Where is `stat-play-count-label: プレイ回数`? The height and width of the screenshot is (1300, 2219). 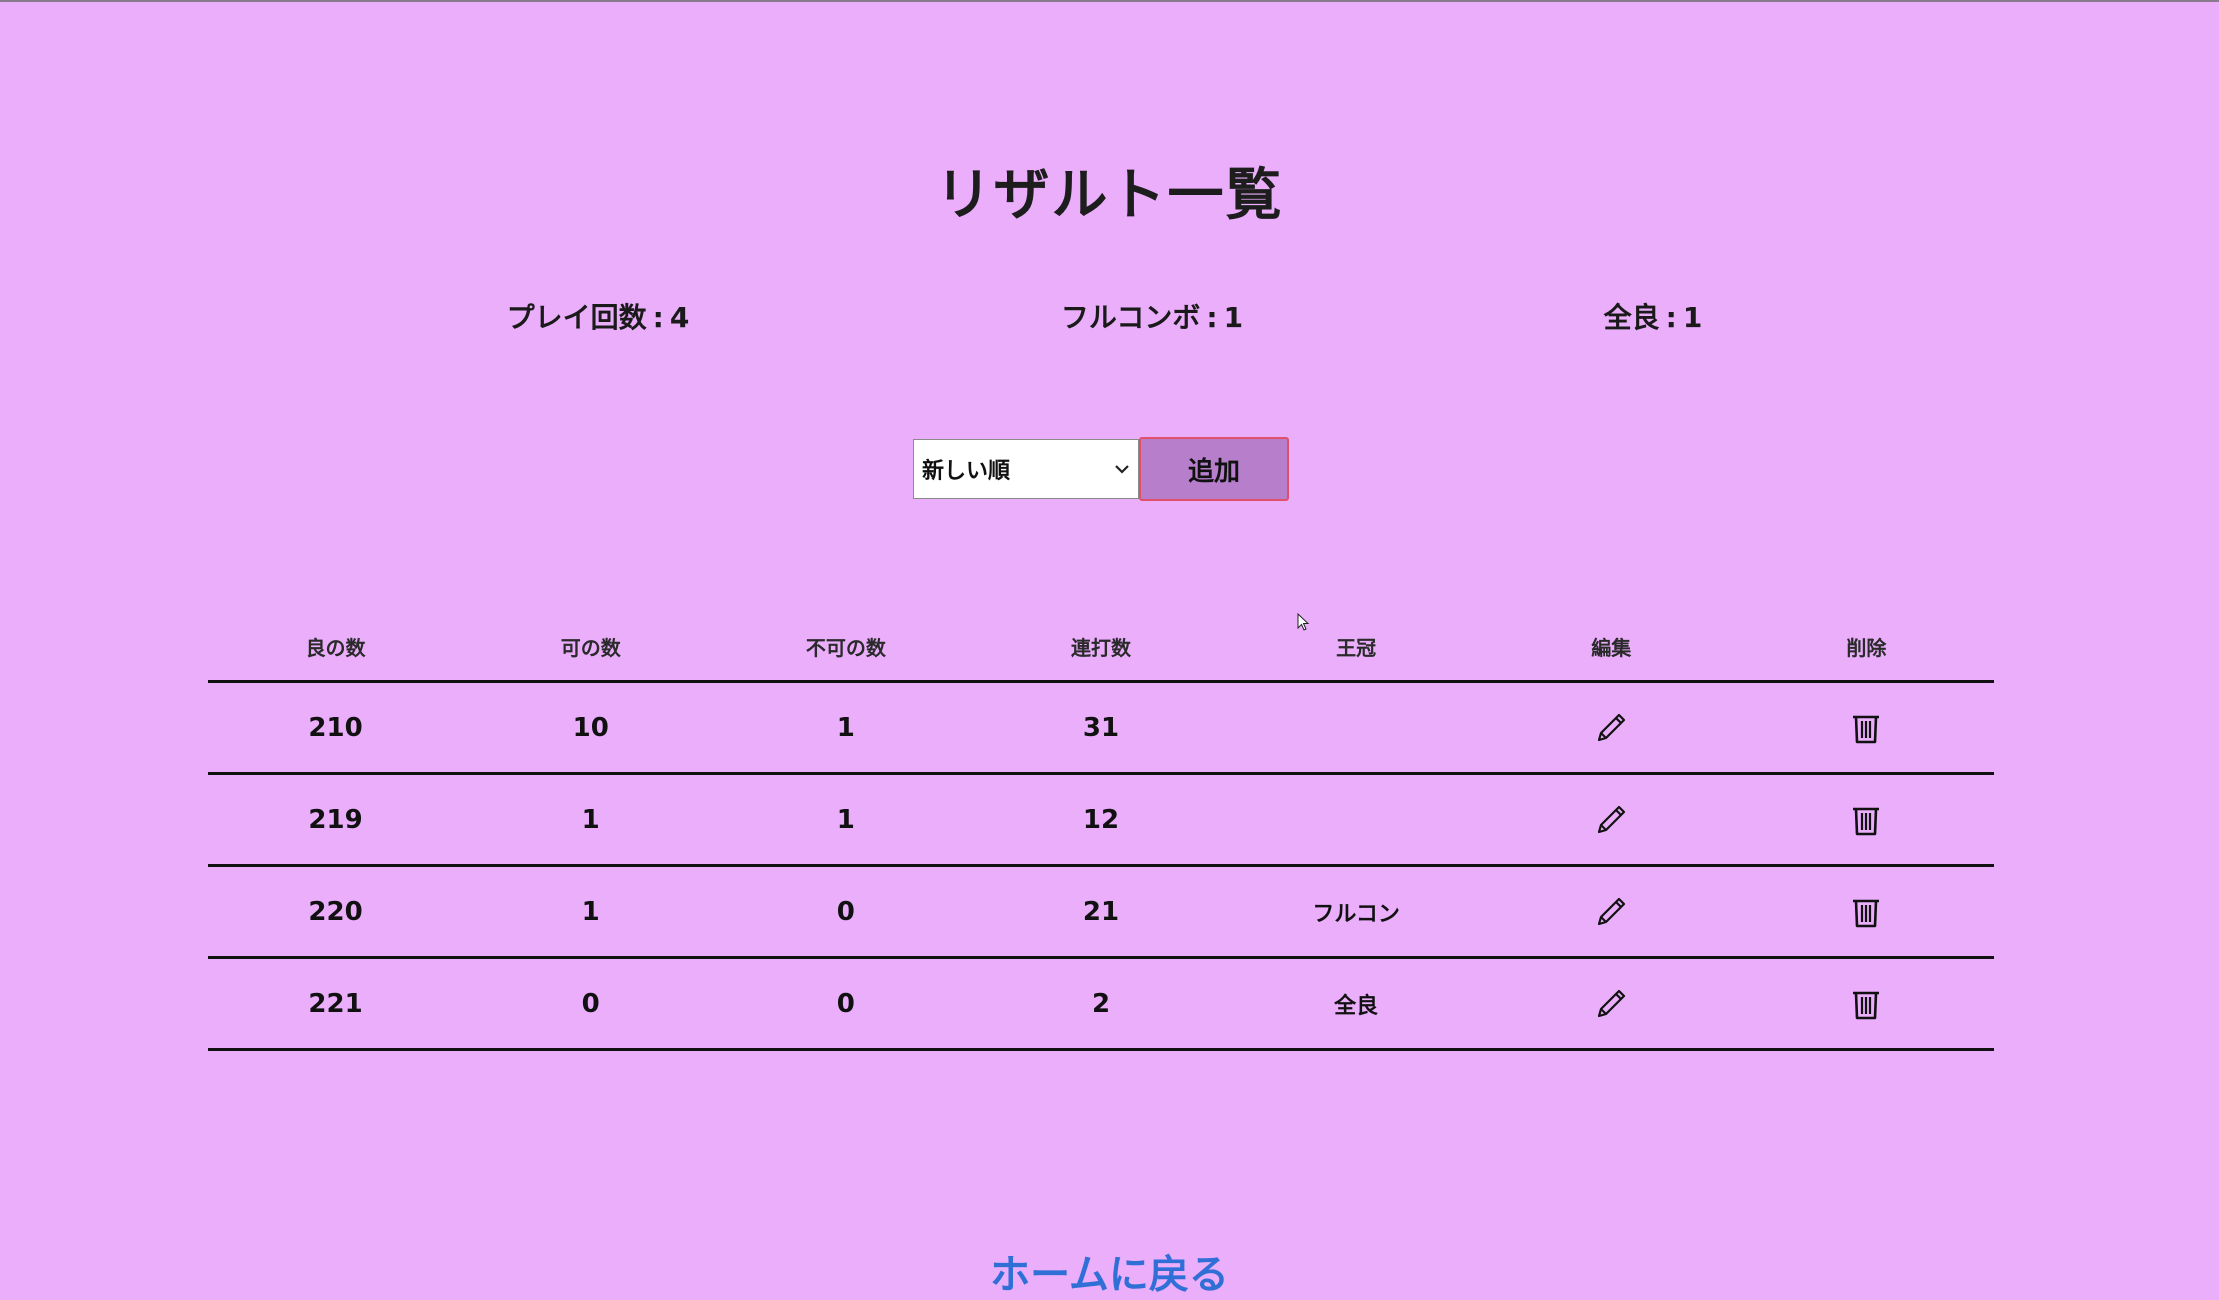
stat-play-count-label: プレイ回数 is located at coordinates (576, 317).